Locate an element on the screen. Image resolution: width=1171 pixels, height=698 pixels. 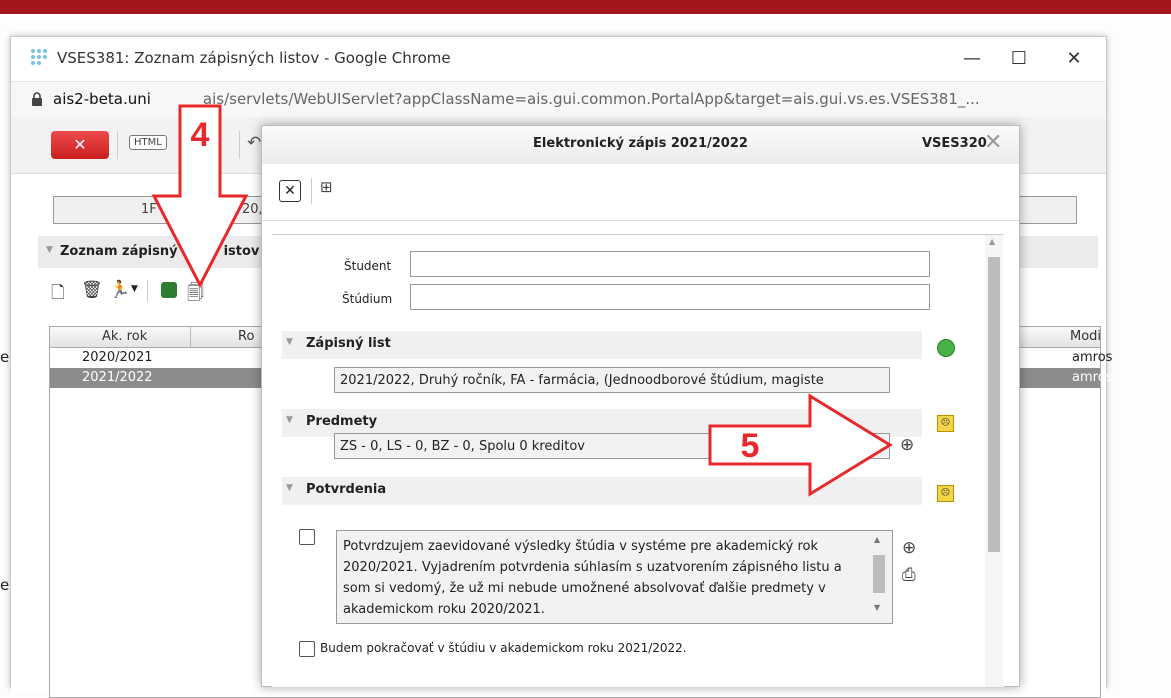
dialog-scrollbar: ▲ is located at coordinates (994, 461).